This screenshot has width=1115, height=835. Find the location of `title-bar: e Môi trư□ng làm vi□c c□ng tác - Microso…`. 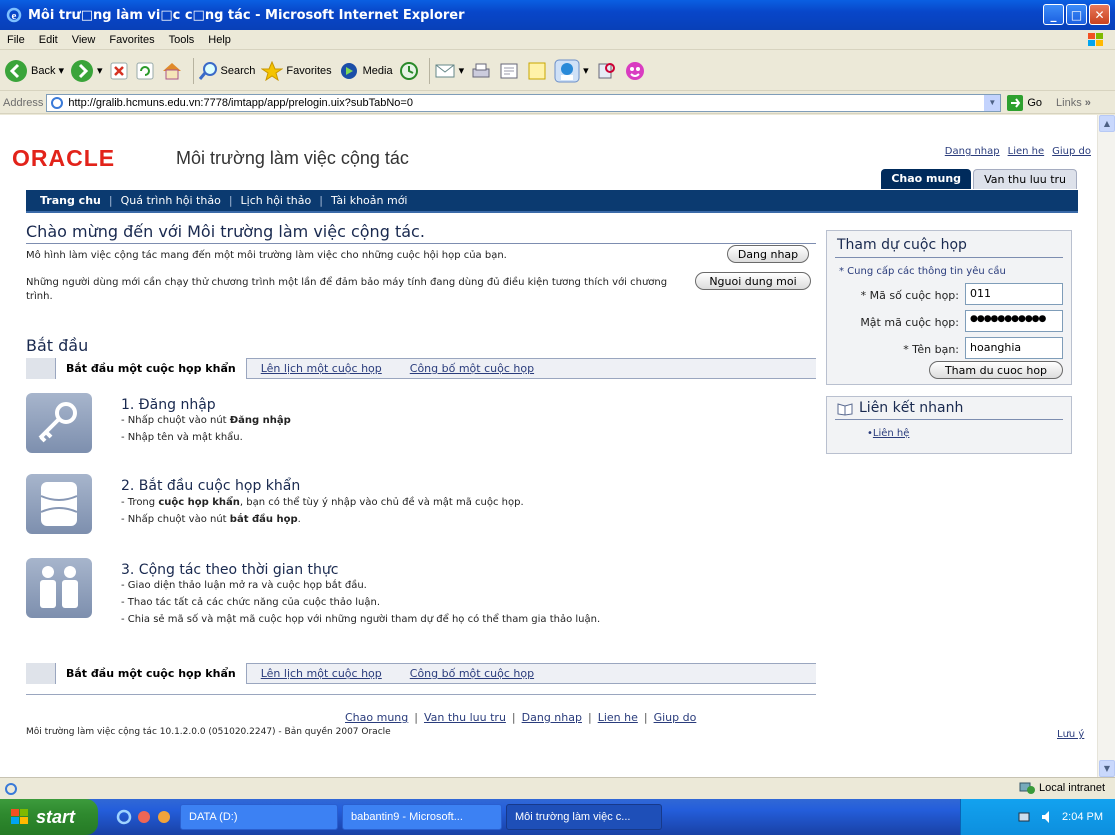

title-bar: e Môi trư□ng làm vi□c c□ng tác - Microso… is located at coordinates (557, 15).